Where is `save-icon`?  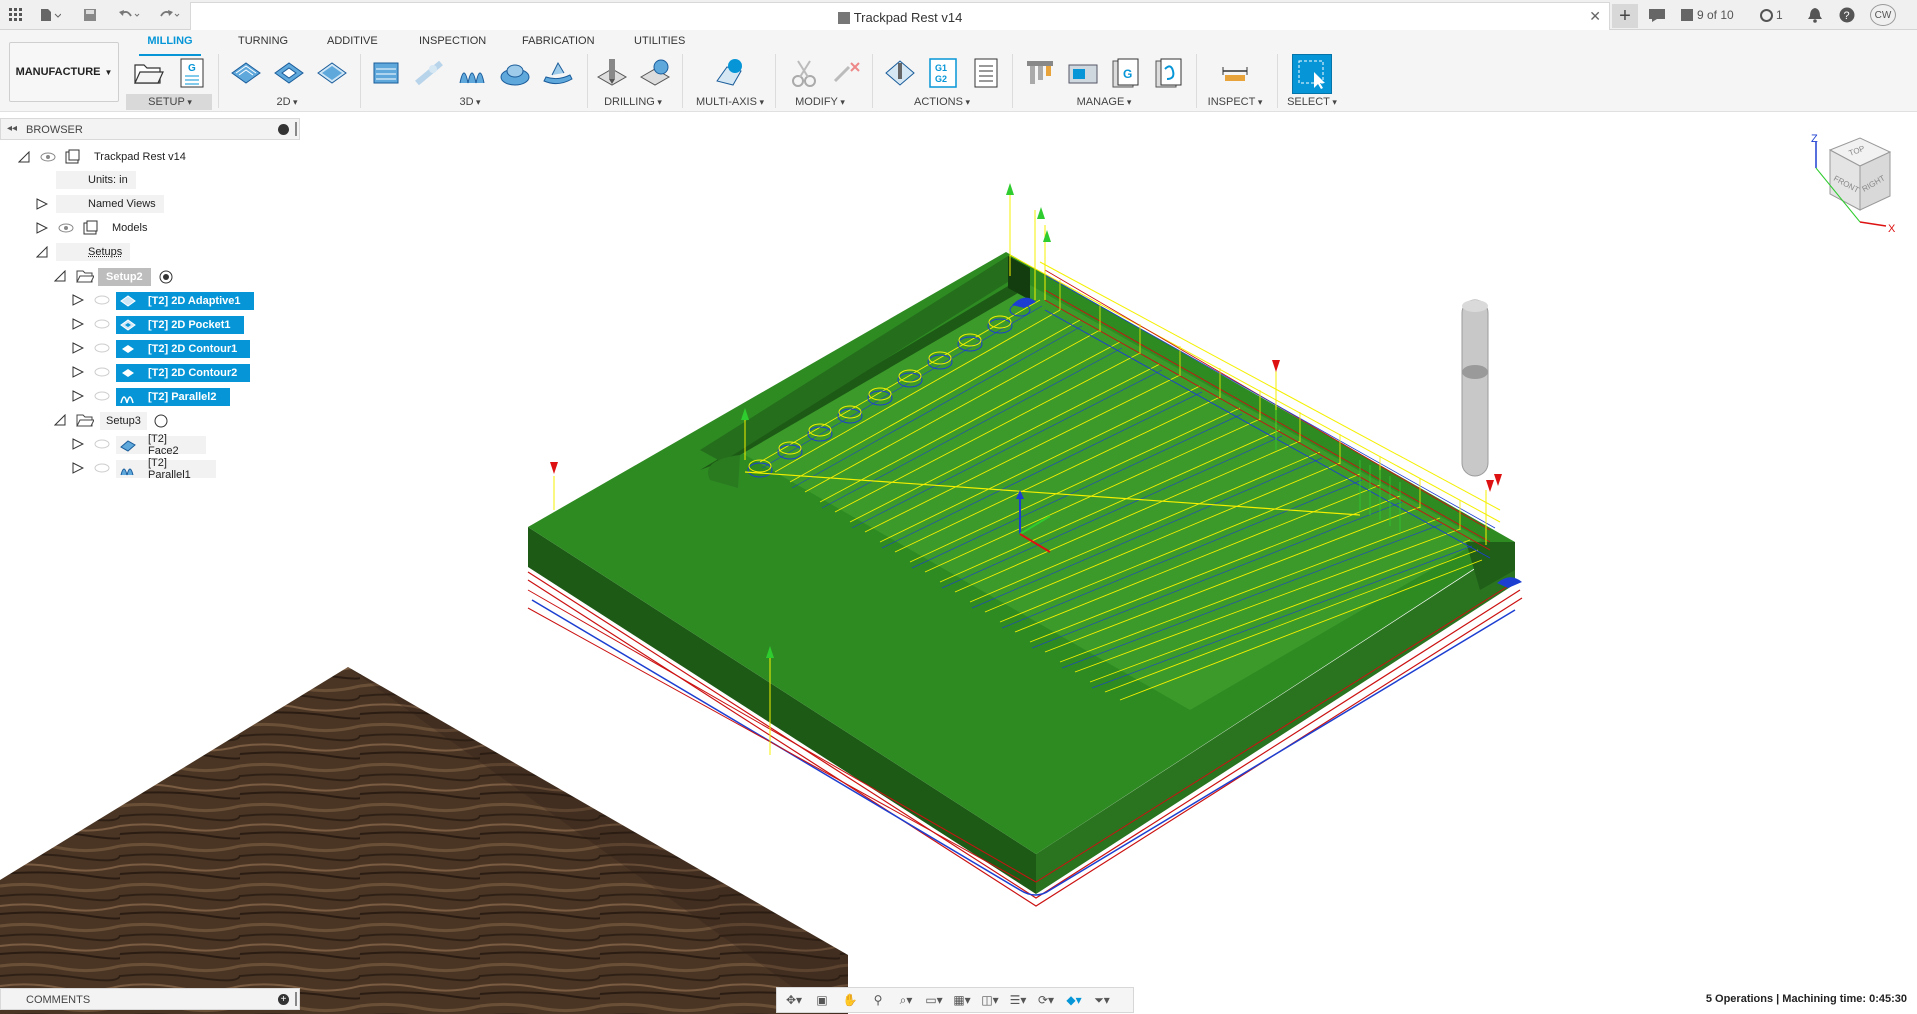
save-icon is located at coordinates (90, 15).